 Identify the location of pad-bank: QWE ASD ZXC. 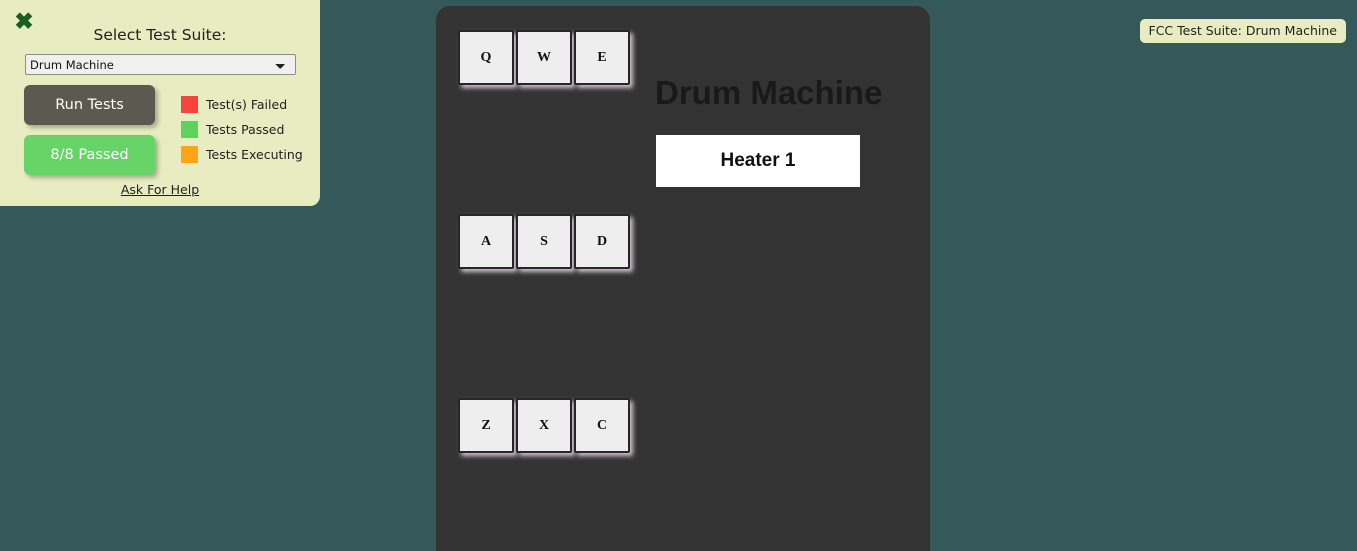
(548, 241).